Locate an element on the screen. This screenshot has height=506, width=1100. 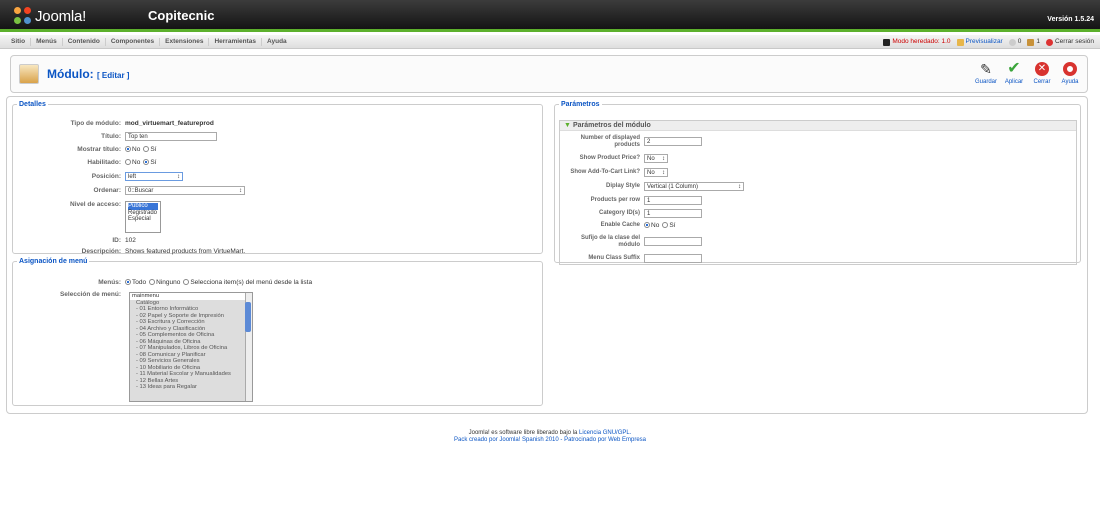
menu-ayuda: Ayuda is located at coordinates (277, 42).